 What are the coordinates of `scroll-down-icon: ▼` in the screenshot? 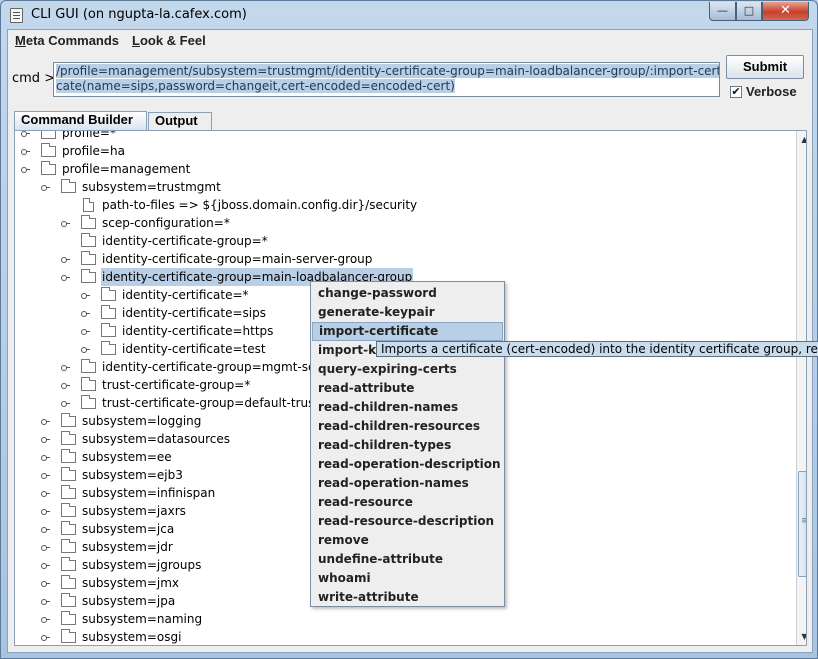 It's located at (801, 636).